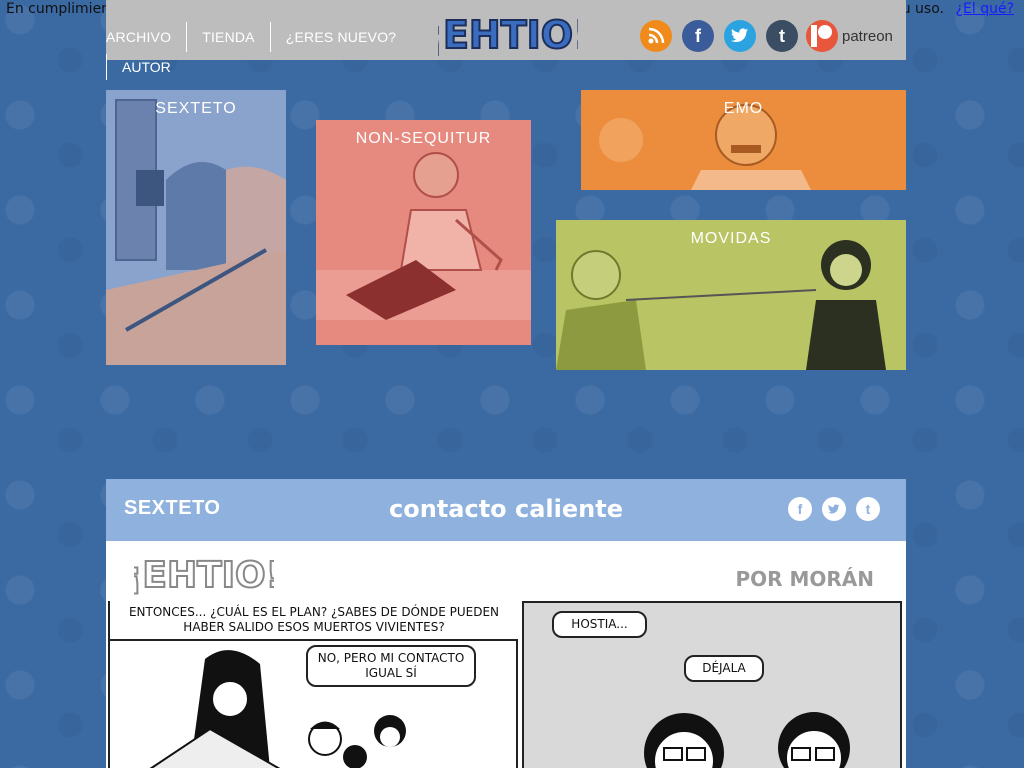  What do you see at coordinates (867, 36) in the screenshot?
I see `patreon-label: patreon` at bounding box center [867, 36].